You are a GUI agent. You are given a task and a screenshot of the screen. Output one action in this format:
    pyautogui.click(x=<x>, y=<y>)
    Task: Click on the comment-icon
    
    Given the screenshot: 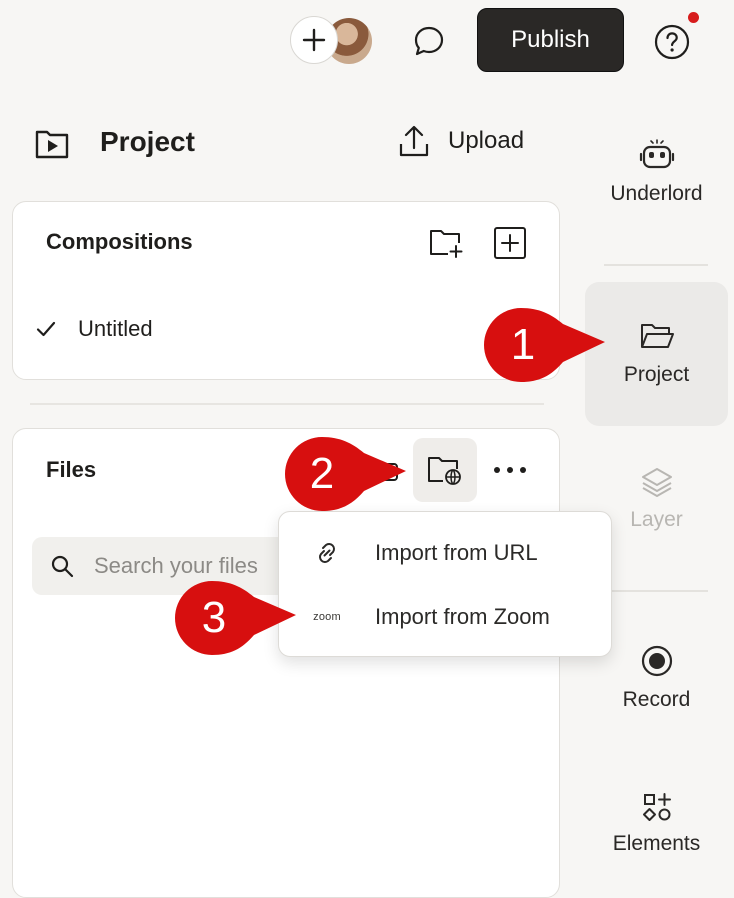 What is the action you would take?
    pyautogui.click(x=429, y=41)
    